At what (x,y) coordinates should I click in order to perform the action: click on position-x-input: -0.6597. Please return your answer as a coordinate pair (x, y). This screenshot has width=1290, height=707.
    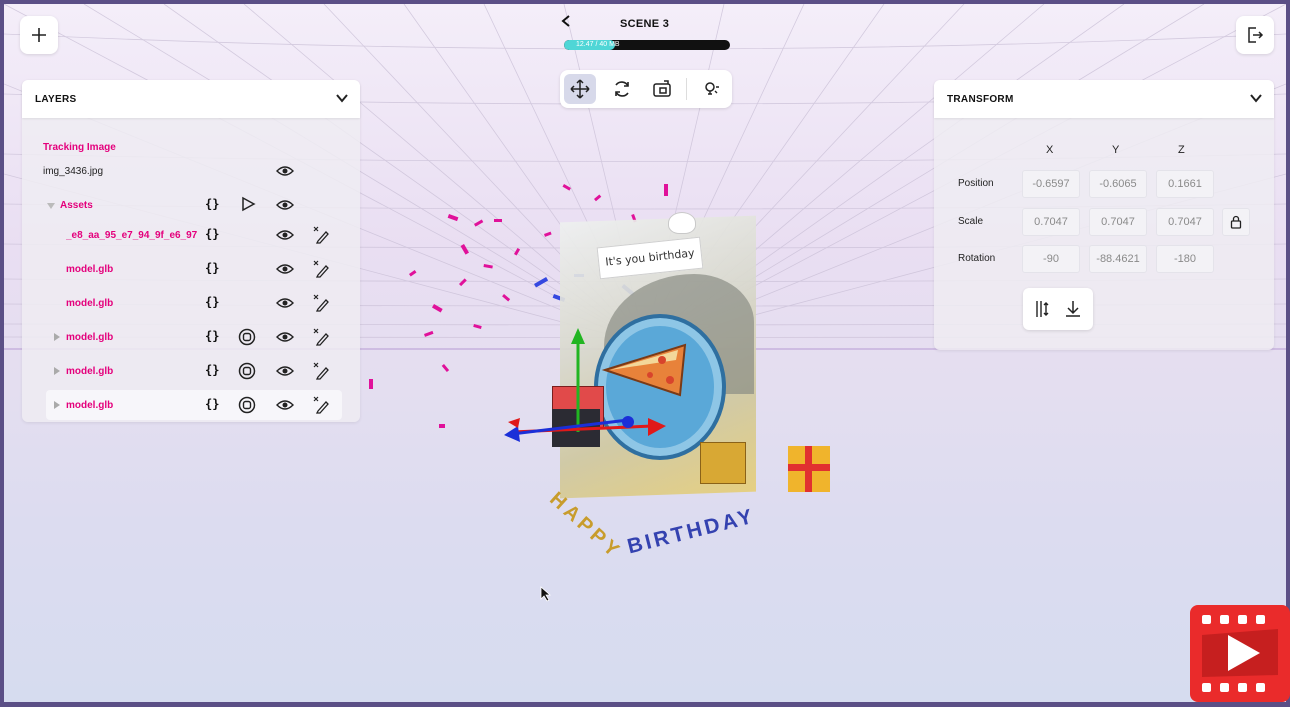
    Looking at the image, I should click on (1051, 184).